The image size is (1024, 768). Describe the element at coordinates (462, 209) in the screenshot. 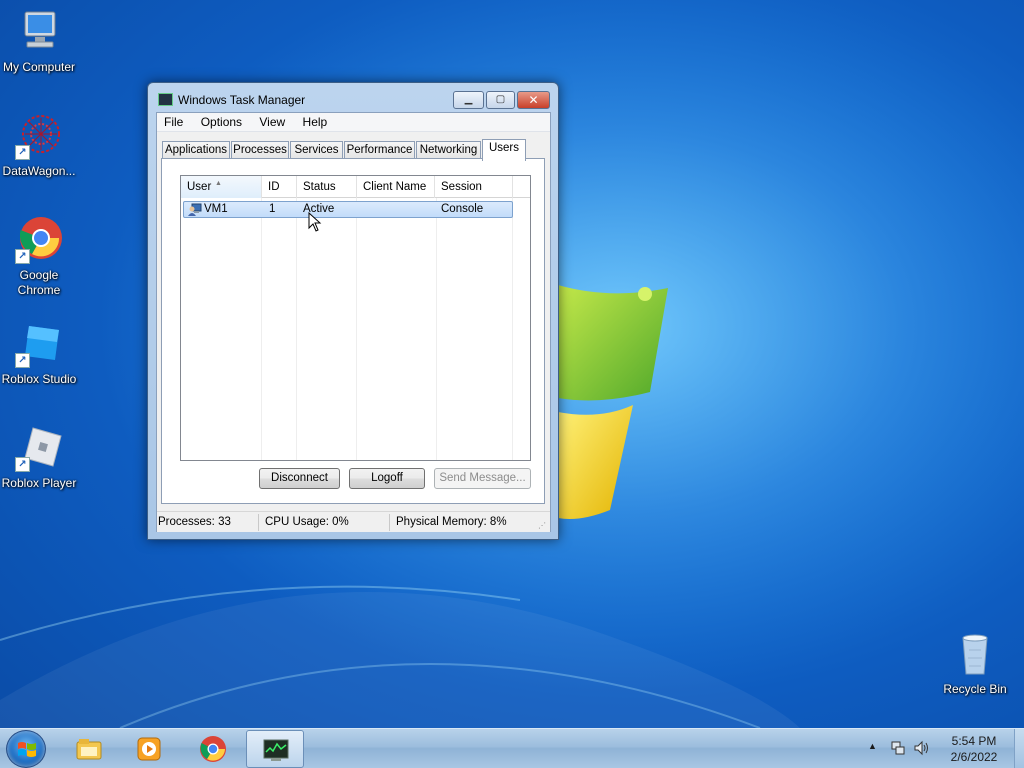

I see `cell-session: Console` at that location.